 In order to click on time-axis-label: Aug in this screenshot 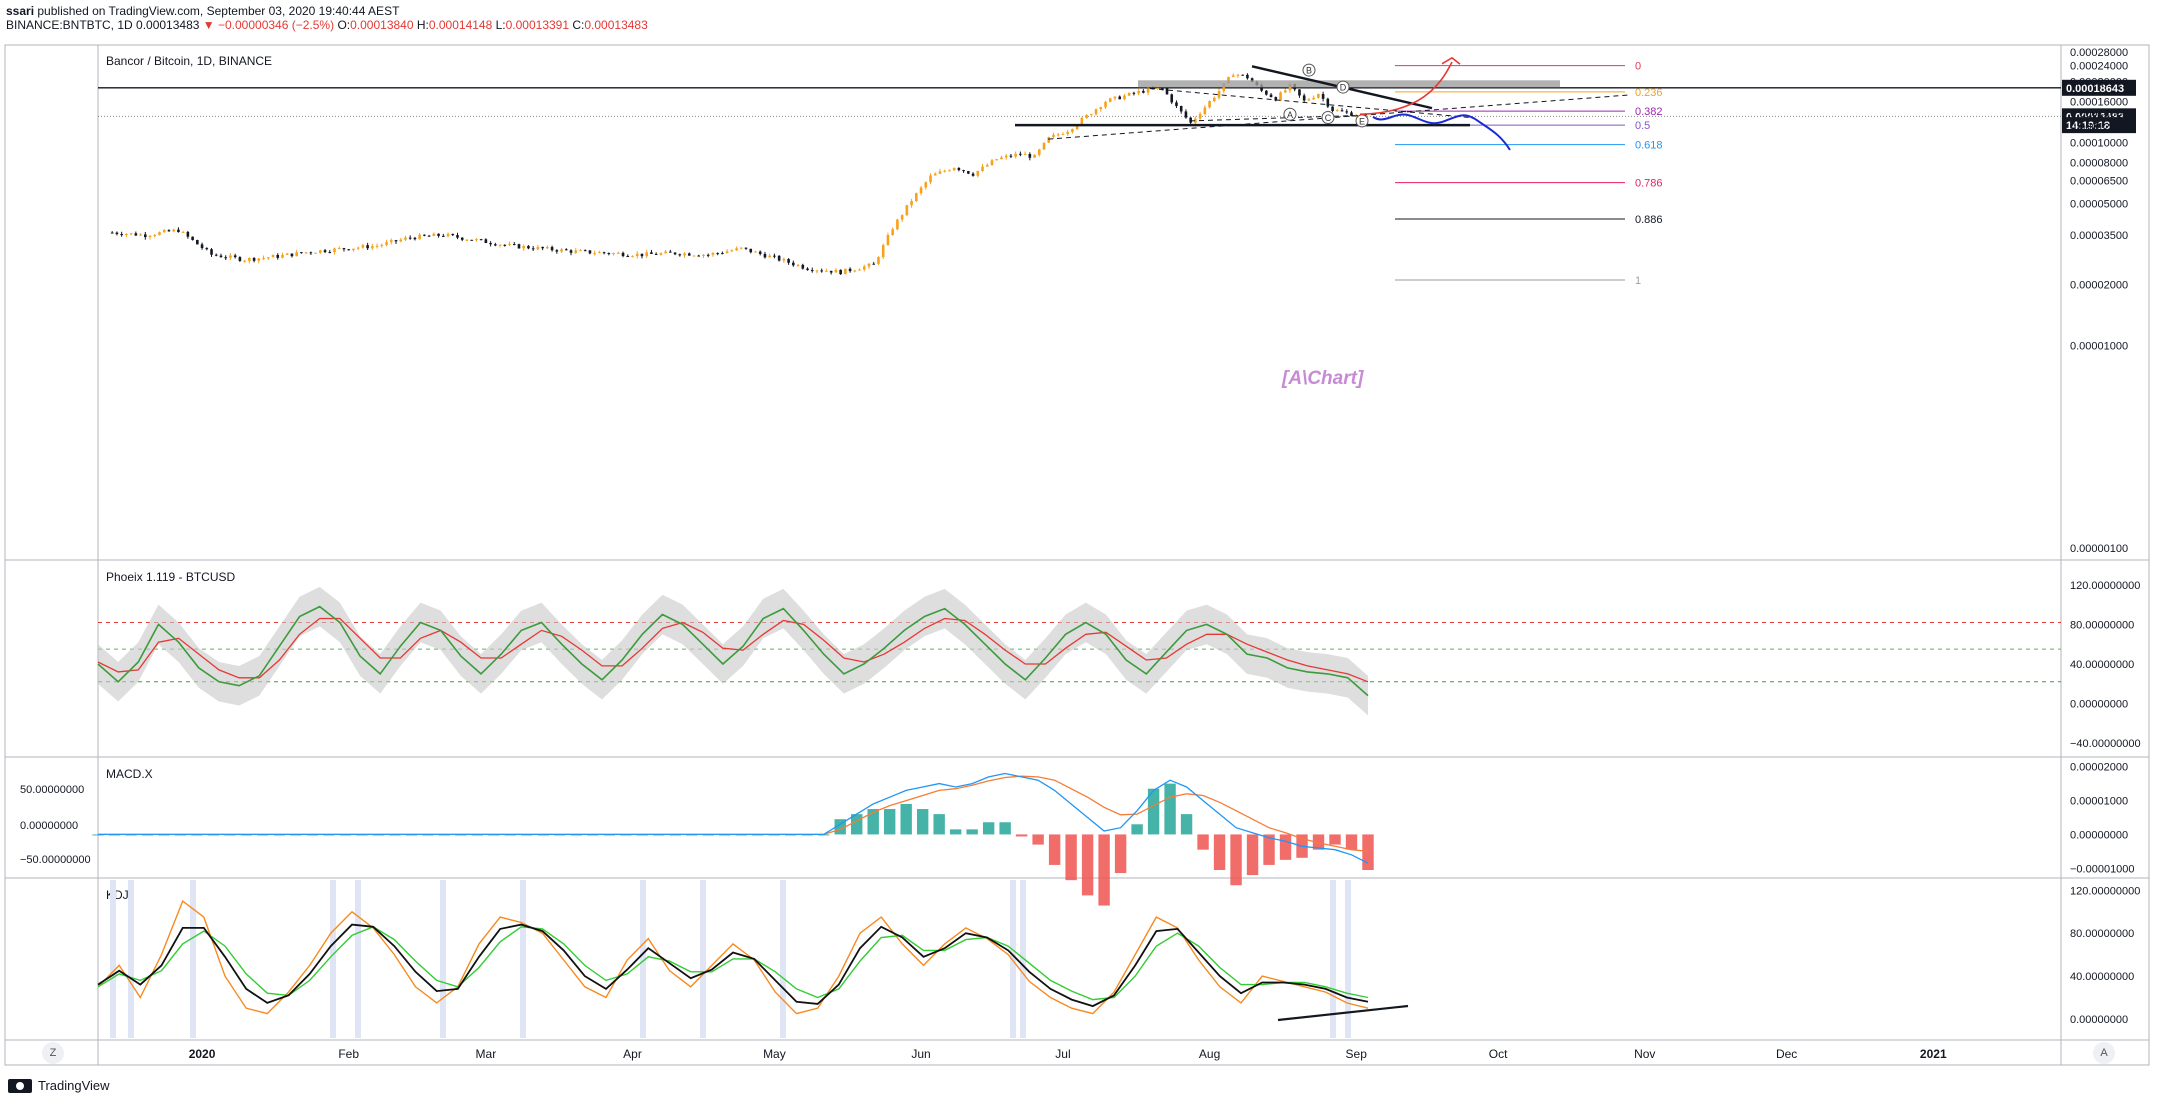, I will do `click(1209, 1054)`.